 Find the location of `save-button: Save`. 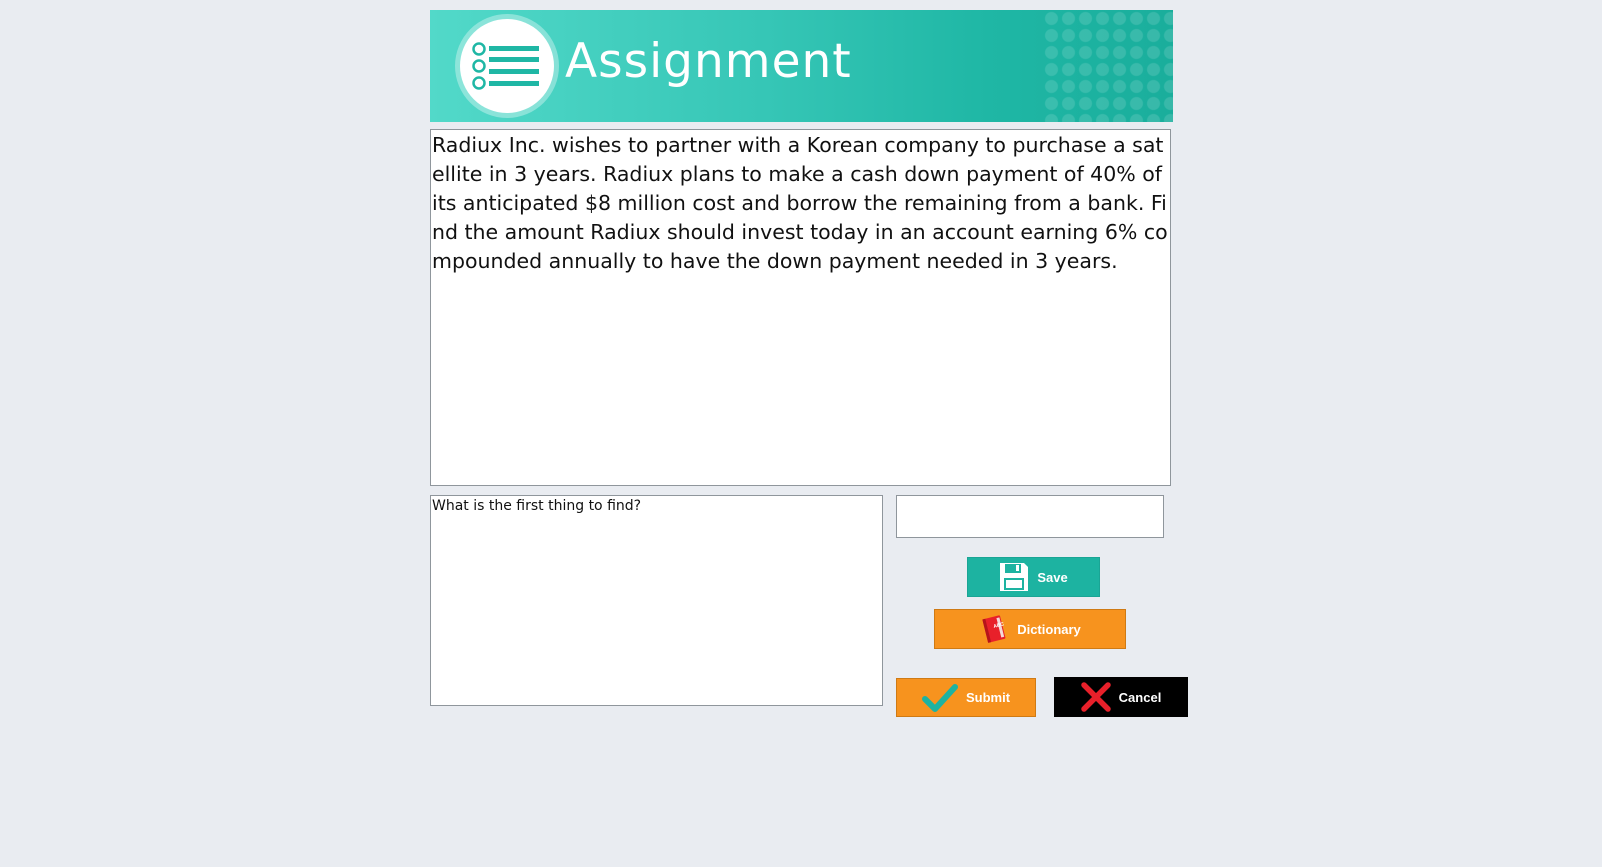

save-button: Save is located at coordinates (1033, 577).